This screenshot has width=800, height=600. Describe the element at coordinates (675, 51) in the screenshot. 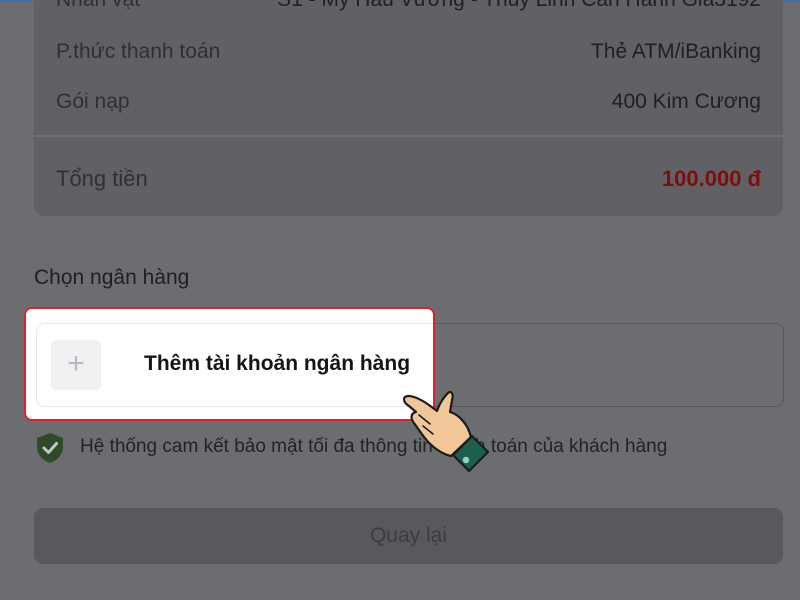

I see `payment-method-value: Thẻ ATM/iBanking` at that location.